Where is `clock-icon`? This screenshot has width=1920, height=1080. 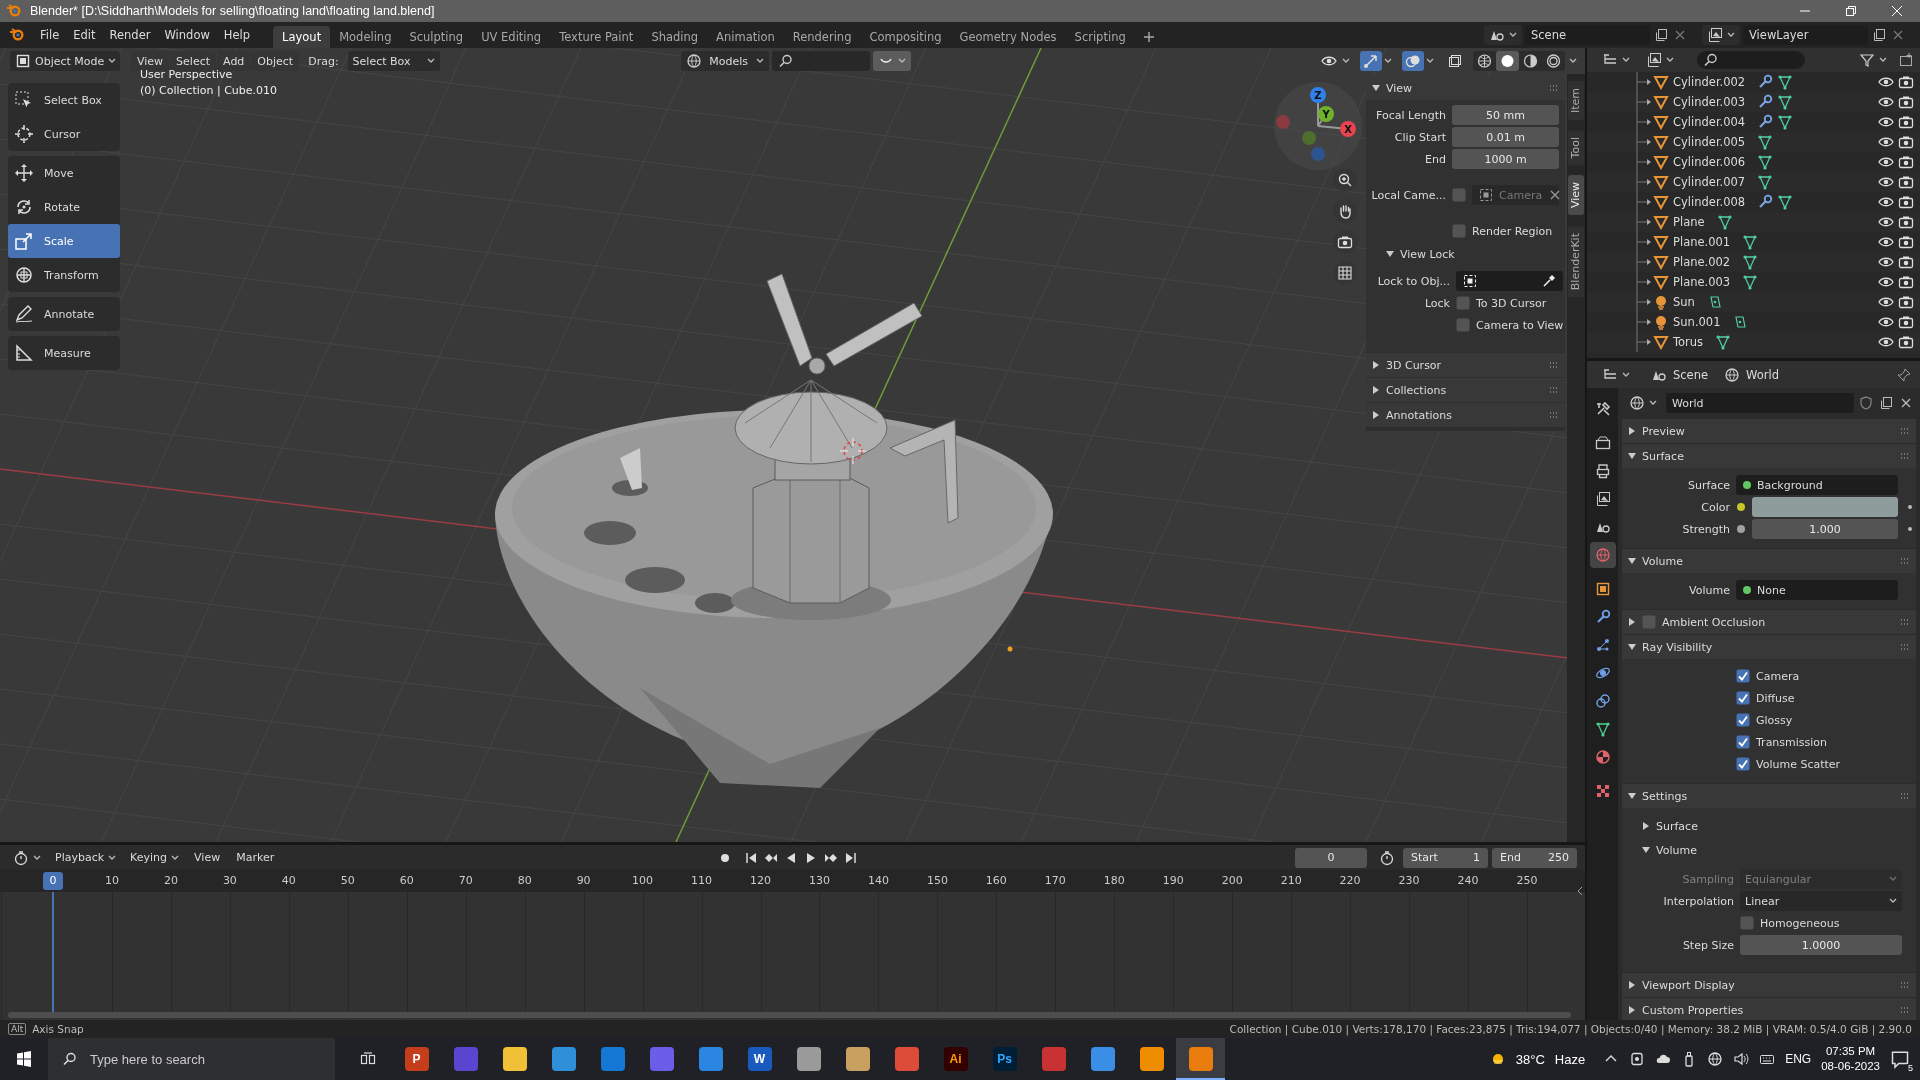
clock-icon is located at coordinates (1387, 857).